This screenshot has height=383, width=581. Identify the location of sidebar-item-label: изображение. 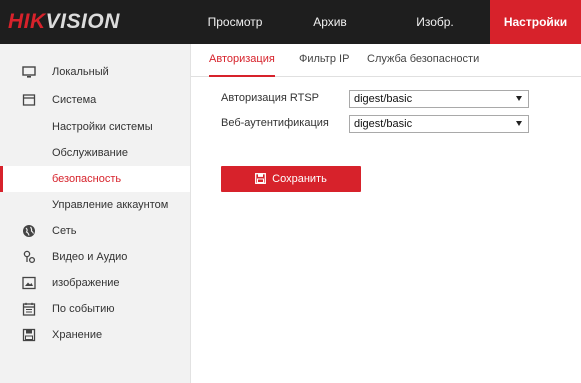
(86, 283).